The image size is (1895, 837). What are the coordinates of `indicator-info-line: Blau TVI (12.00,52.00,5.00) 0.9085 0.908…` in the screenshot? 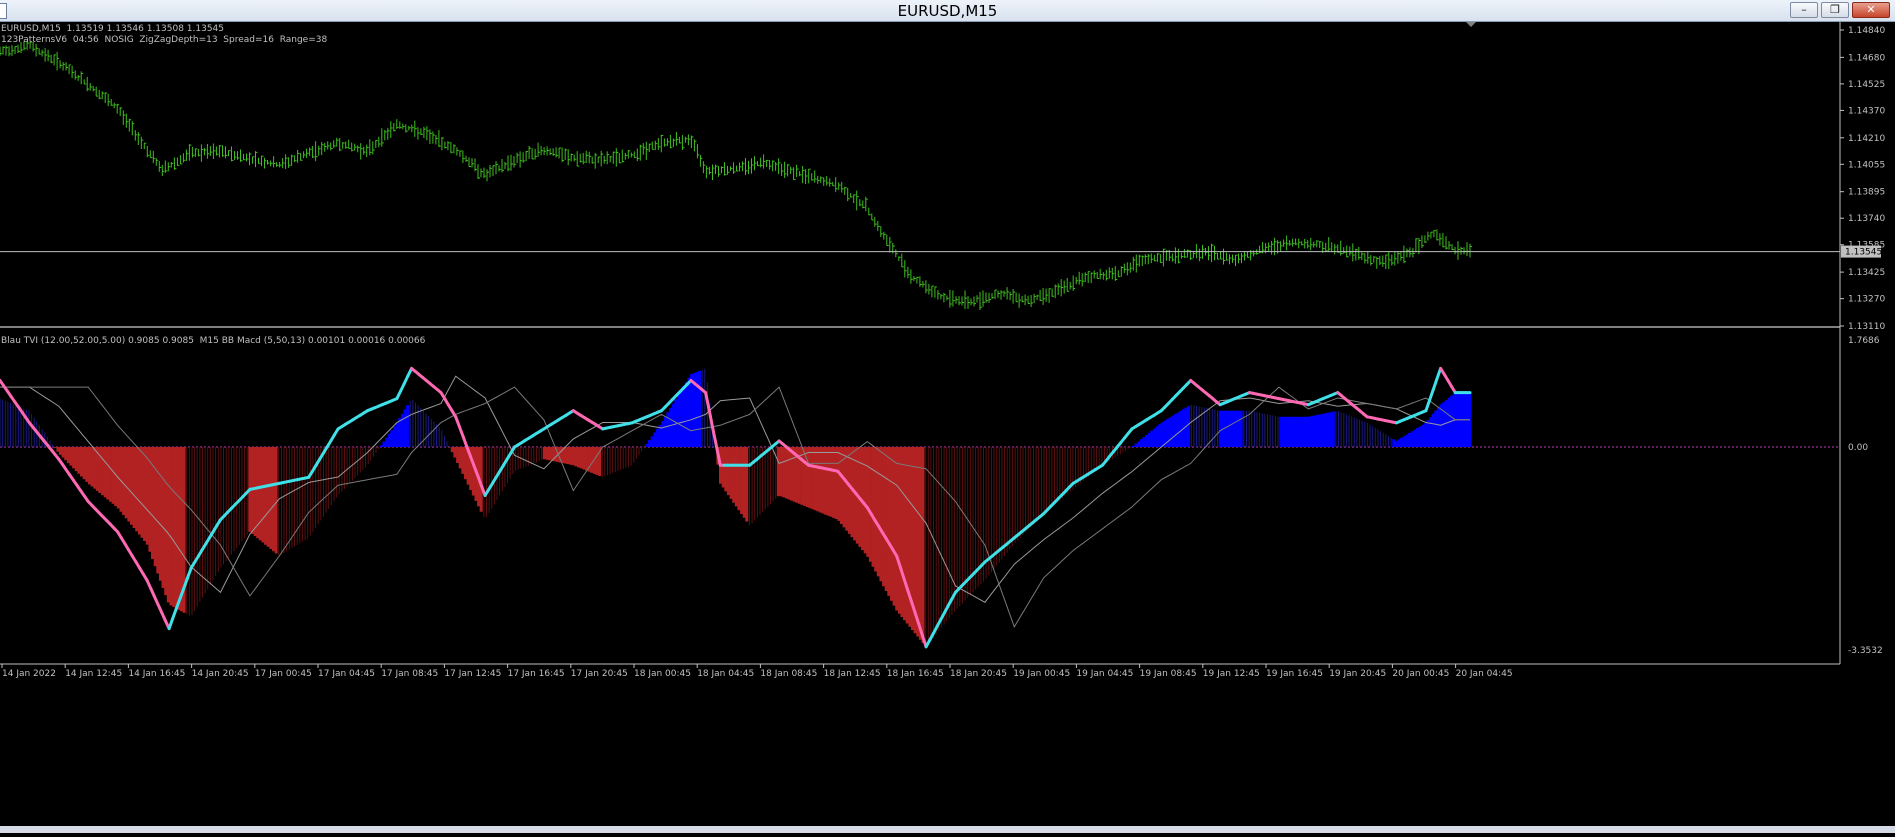 It's located at (213, 341).